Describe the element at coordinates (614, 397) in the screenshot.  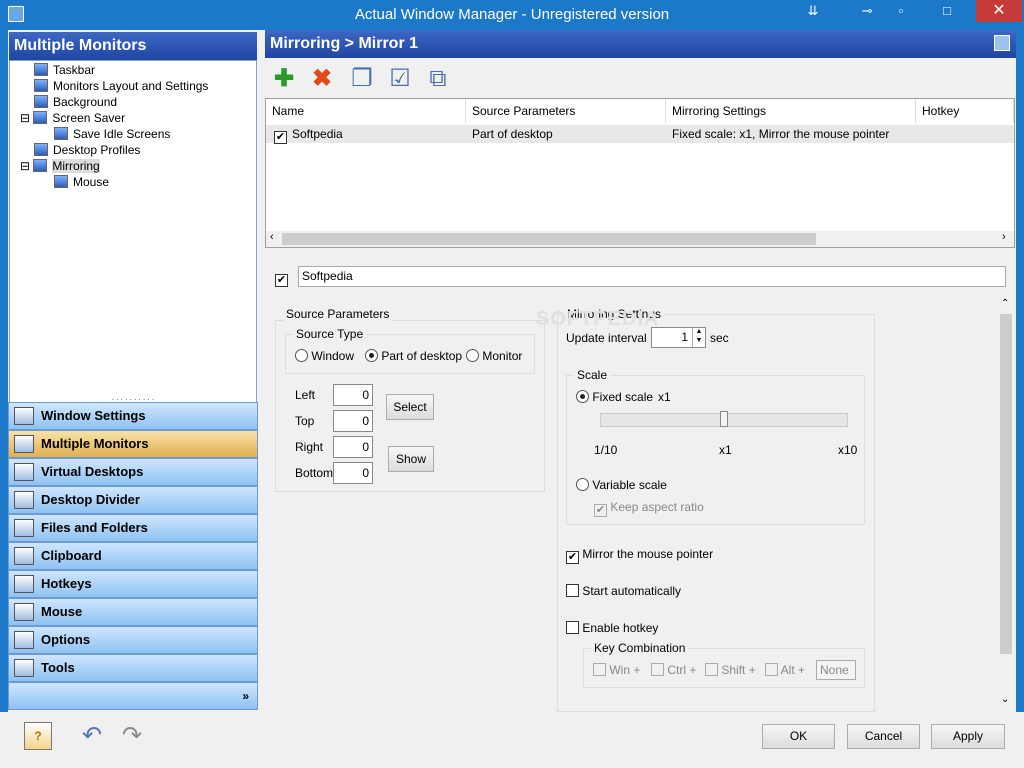
I see `radio-fixed-scale: Fixed scale` at that location.